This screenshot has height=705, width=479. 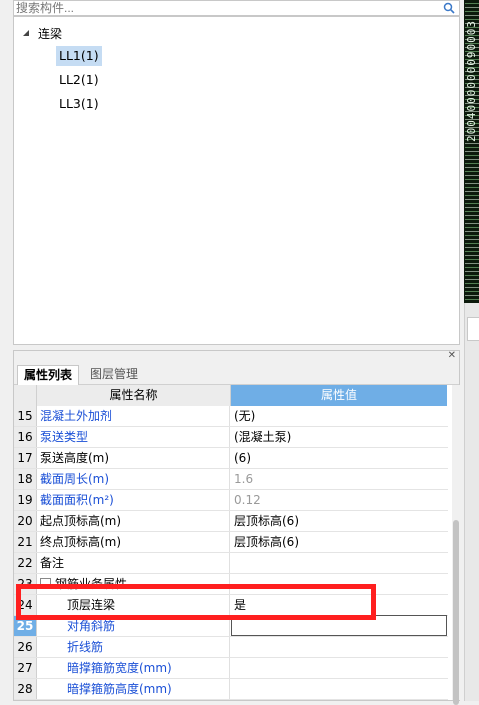 What do you see at coordinates (339, 416) in the screenshot?
I see `property-value: (无)` at bounding box center [339, 416].